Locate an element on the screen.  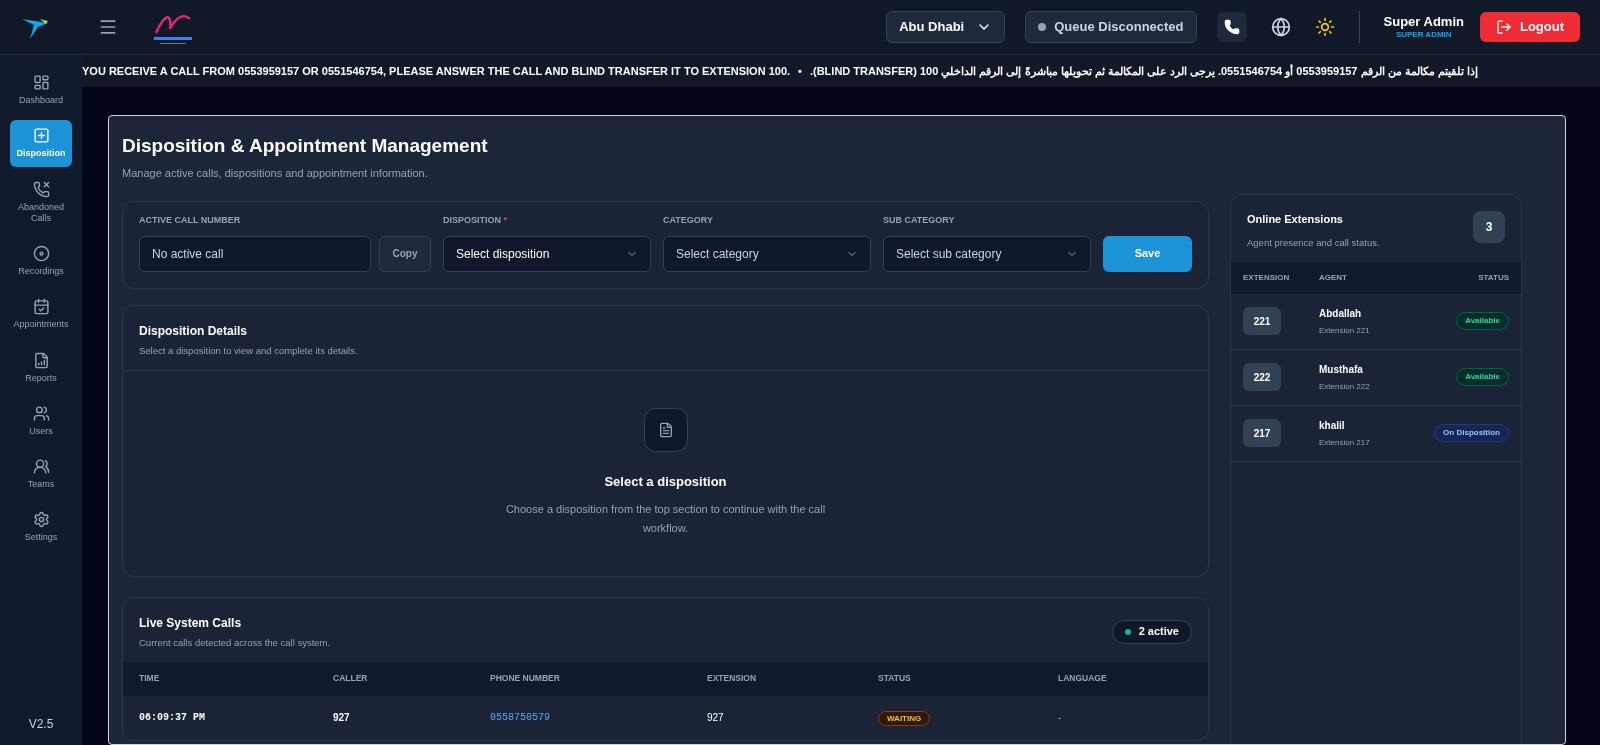
sidebar-item: Users is located at coordinates (41, 420).